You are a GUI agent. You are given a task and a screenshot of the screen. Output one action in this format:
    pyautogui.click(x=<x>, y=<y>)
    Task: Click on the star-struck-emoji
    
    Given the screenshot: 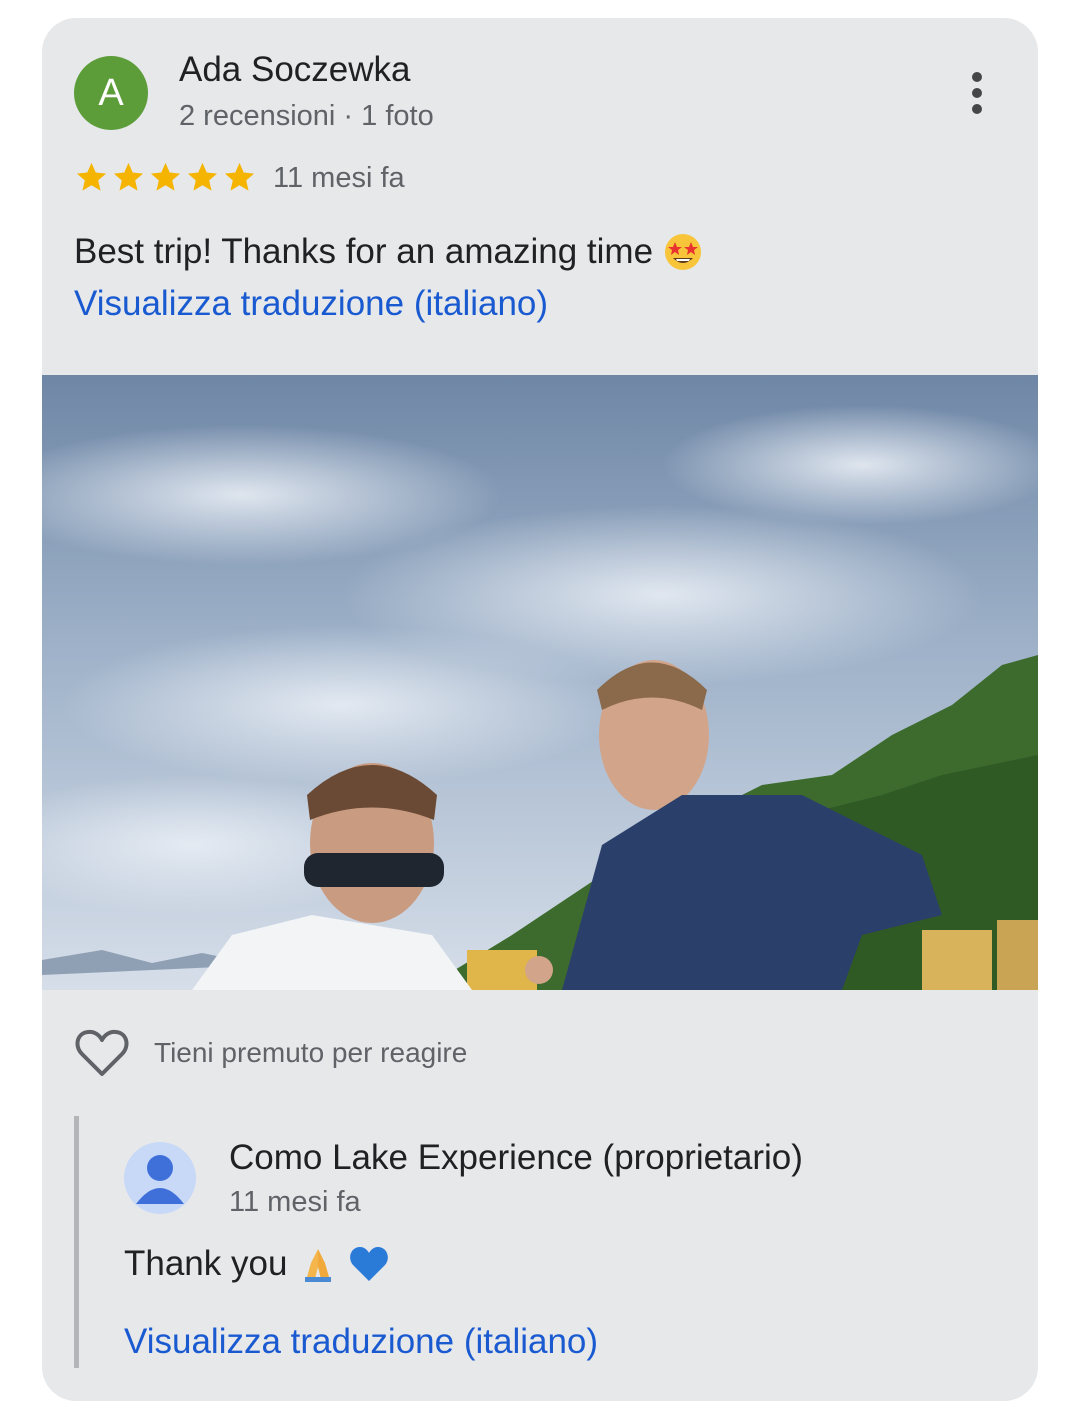 What is the action you would take?
    pyautogui.click(x=683, y=252)
    